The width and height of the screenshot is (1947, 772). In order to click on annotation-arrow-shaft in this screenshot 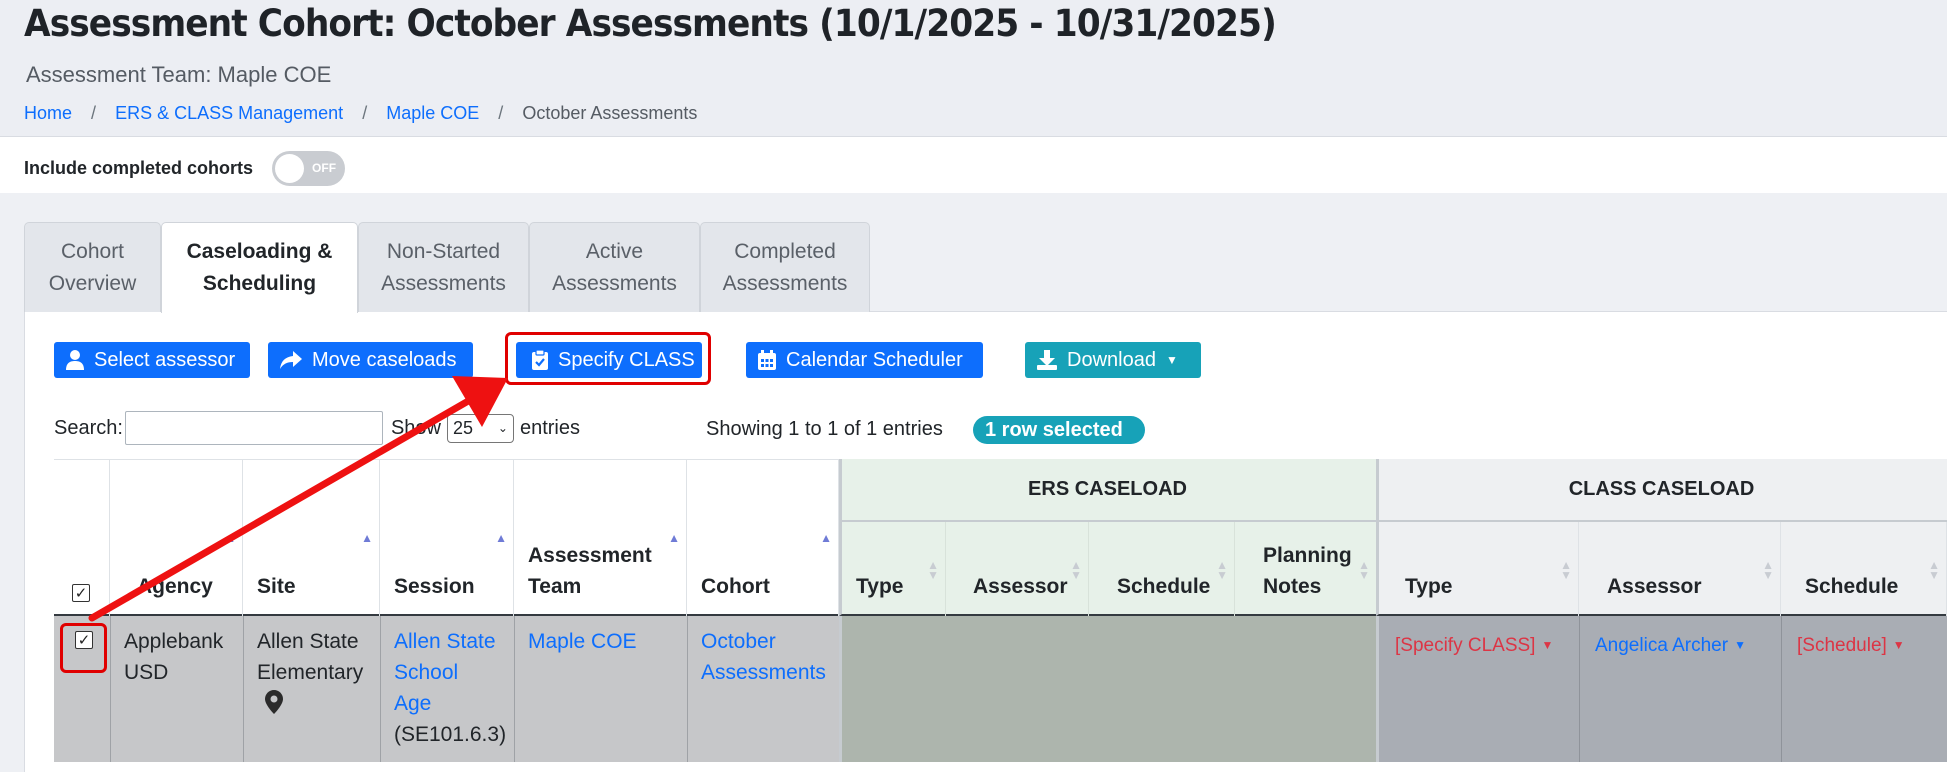, I will do `click(281, 509)`.